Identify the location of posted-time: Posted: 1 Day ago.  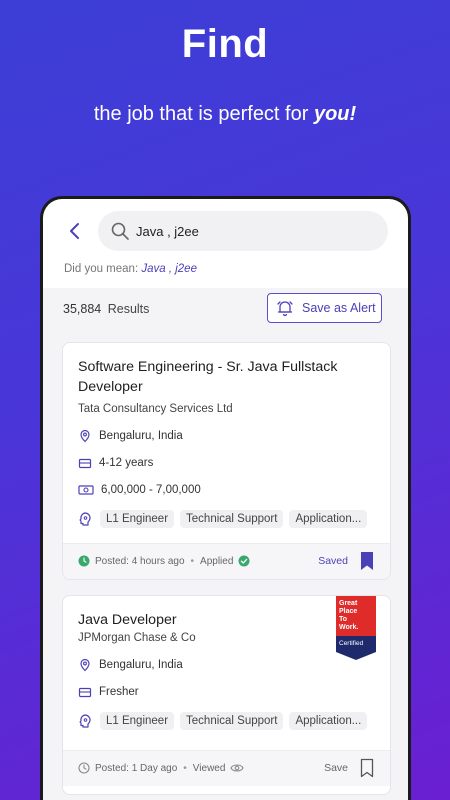
(136, 768).